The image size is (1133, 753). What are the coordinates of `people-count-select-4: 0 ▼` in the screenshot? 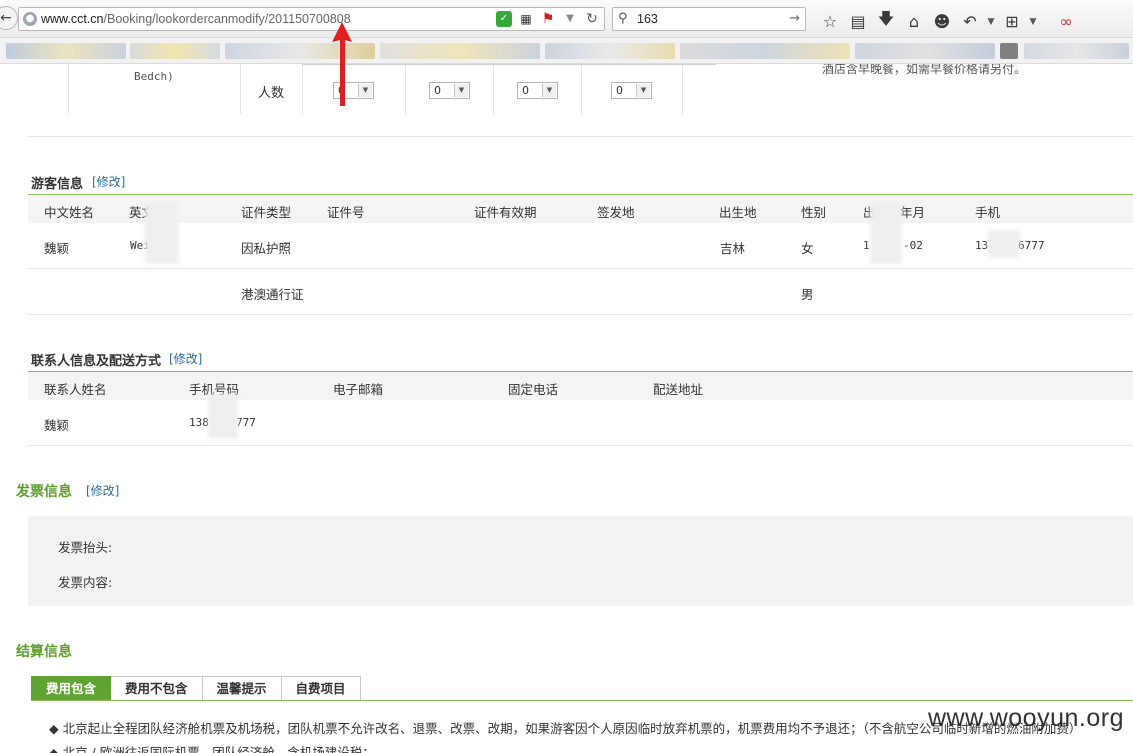 It's located at (631, 90).